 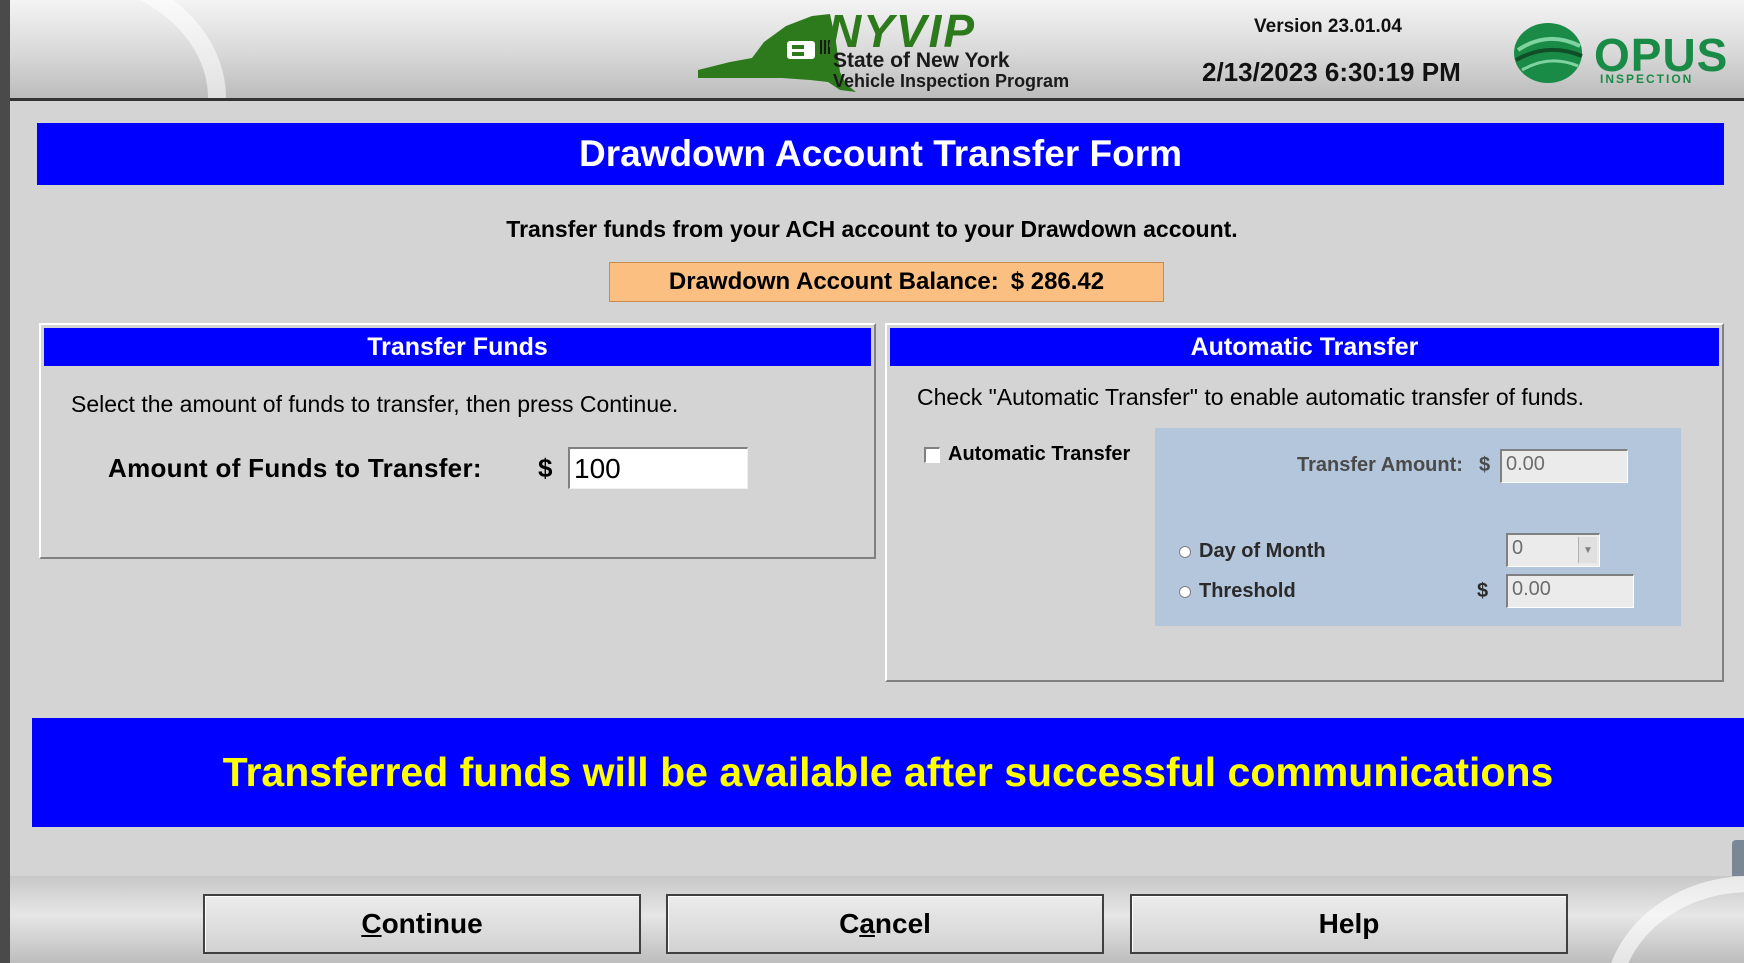 What do you see at coordinates (1587, 550) in the screenshot?
I see `chevron-down-icon: ▼` at bounding box center [1587, 550].